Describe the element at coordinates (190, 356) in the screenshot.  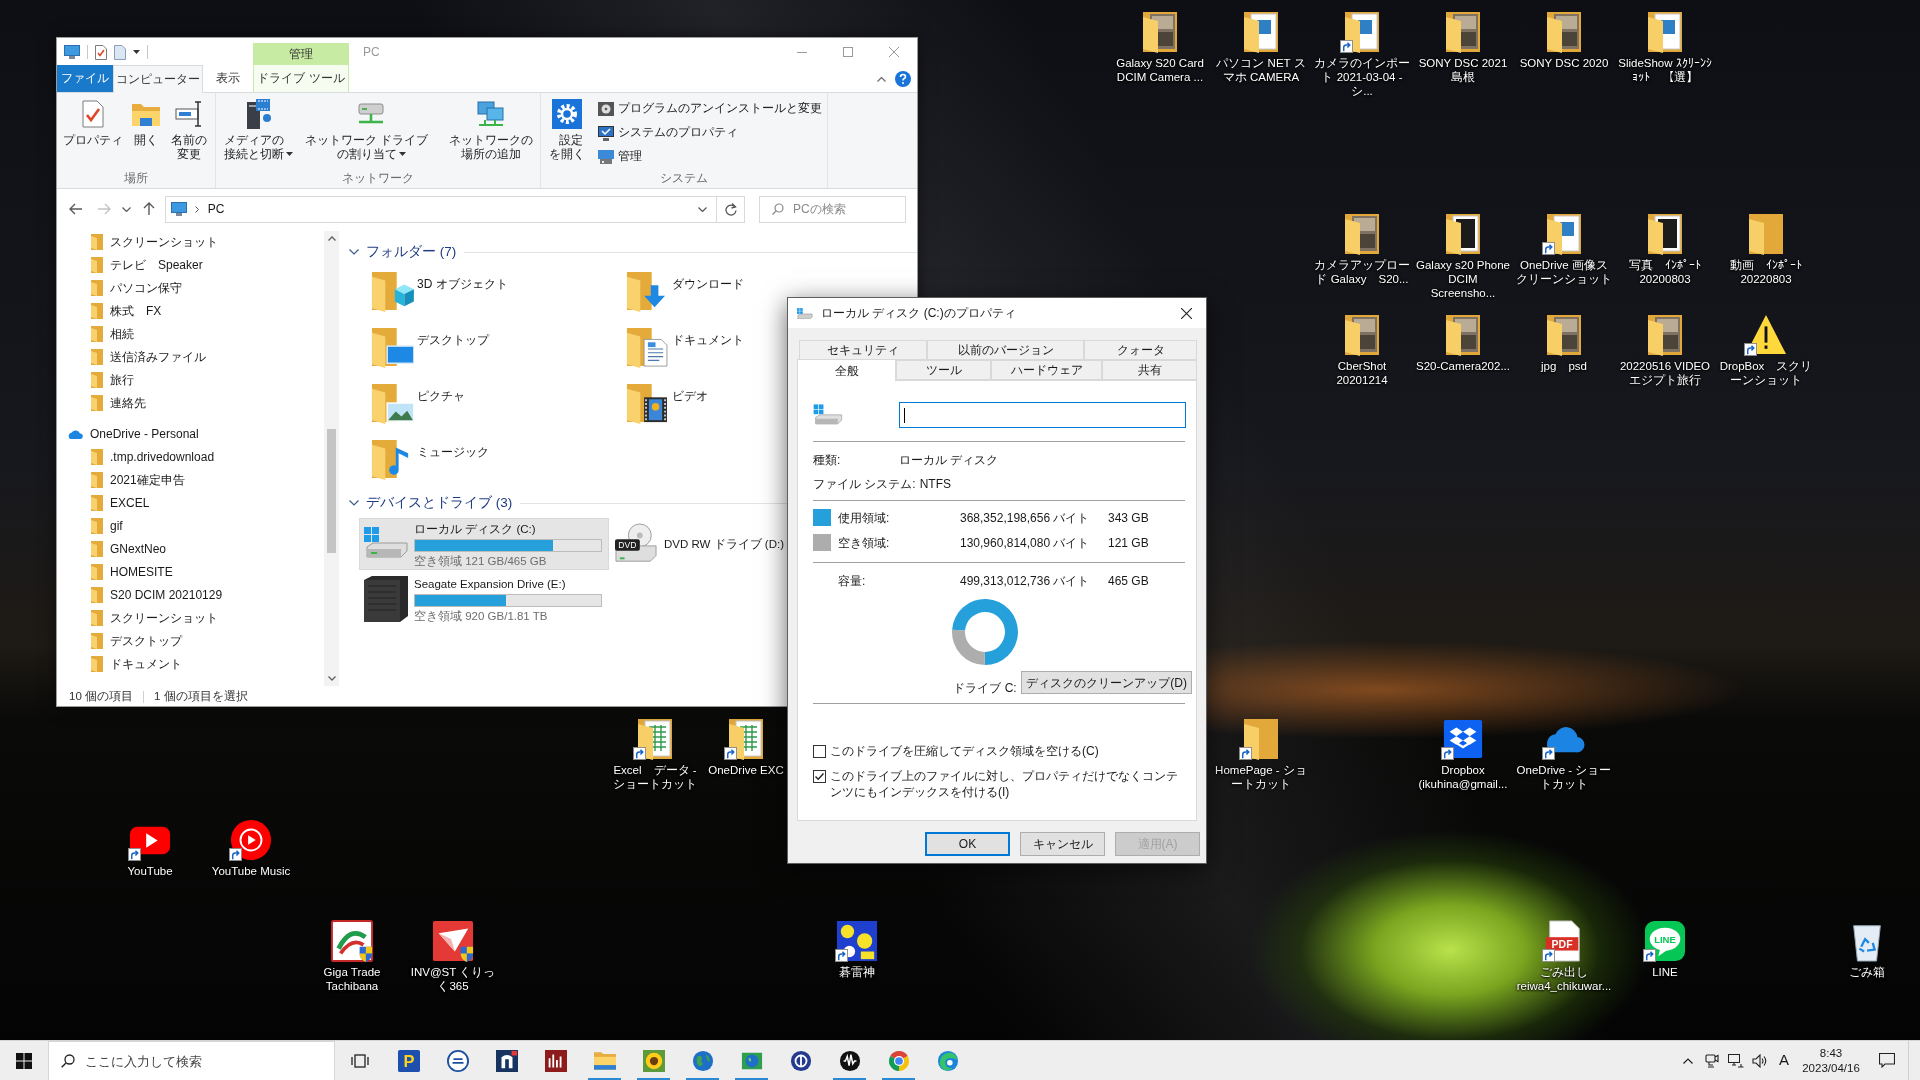
I see `nav-item: 送信済みファイル` at that location.